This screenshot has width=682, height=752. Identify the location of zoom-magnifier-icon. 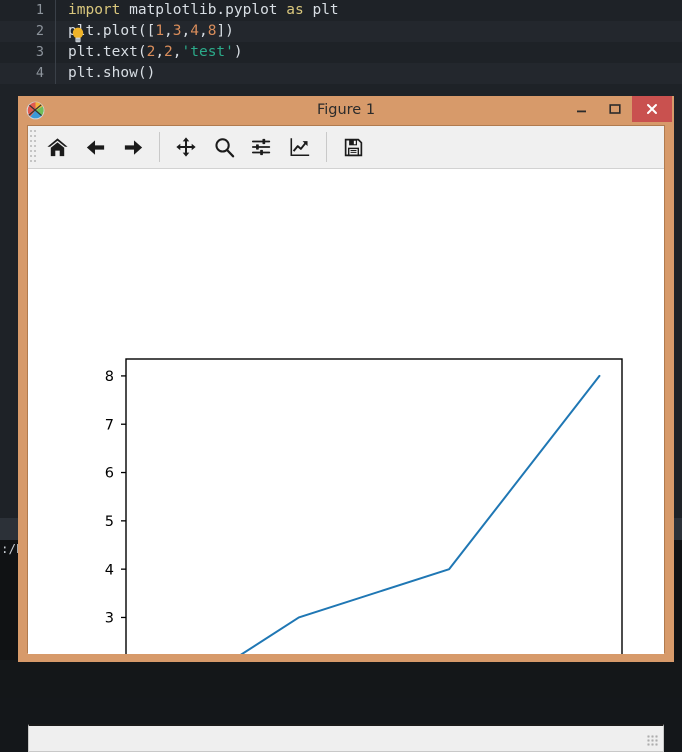
(224, 147).